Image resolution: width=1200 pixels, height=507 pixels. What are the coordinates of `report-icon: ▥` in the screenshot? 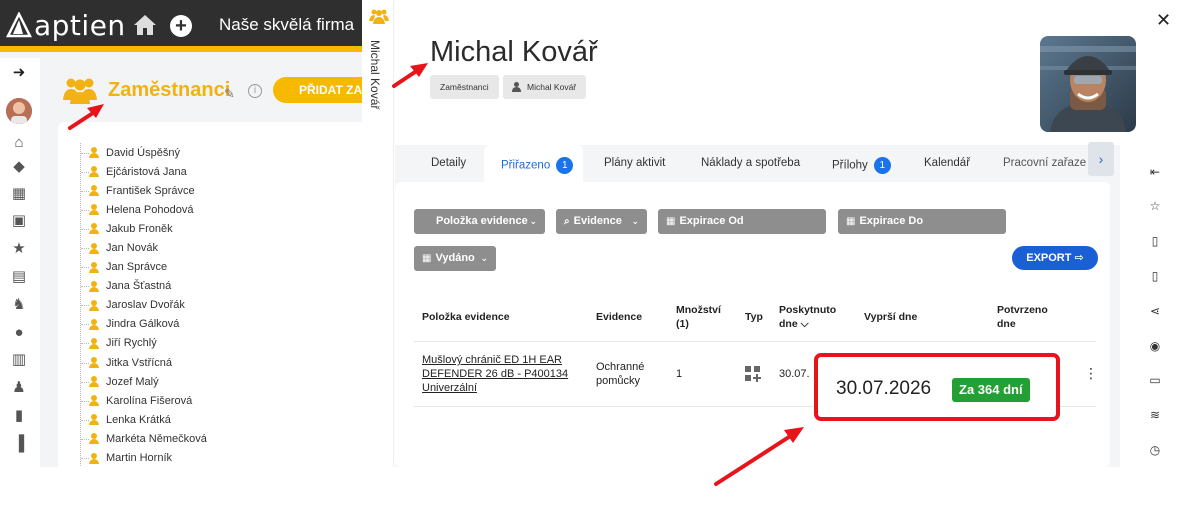 It's located at (19, 360).